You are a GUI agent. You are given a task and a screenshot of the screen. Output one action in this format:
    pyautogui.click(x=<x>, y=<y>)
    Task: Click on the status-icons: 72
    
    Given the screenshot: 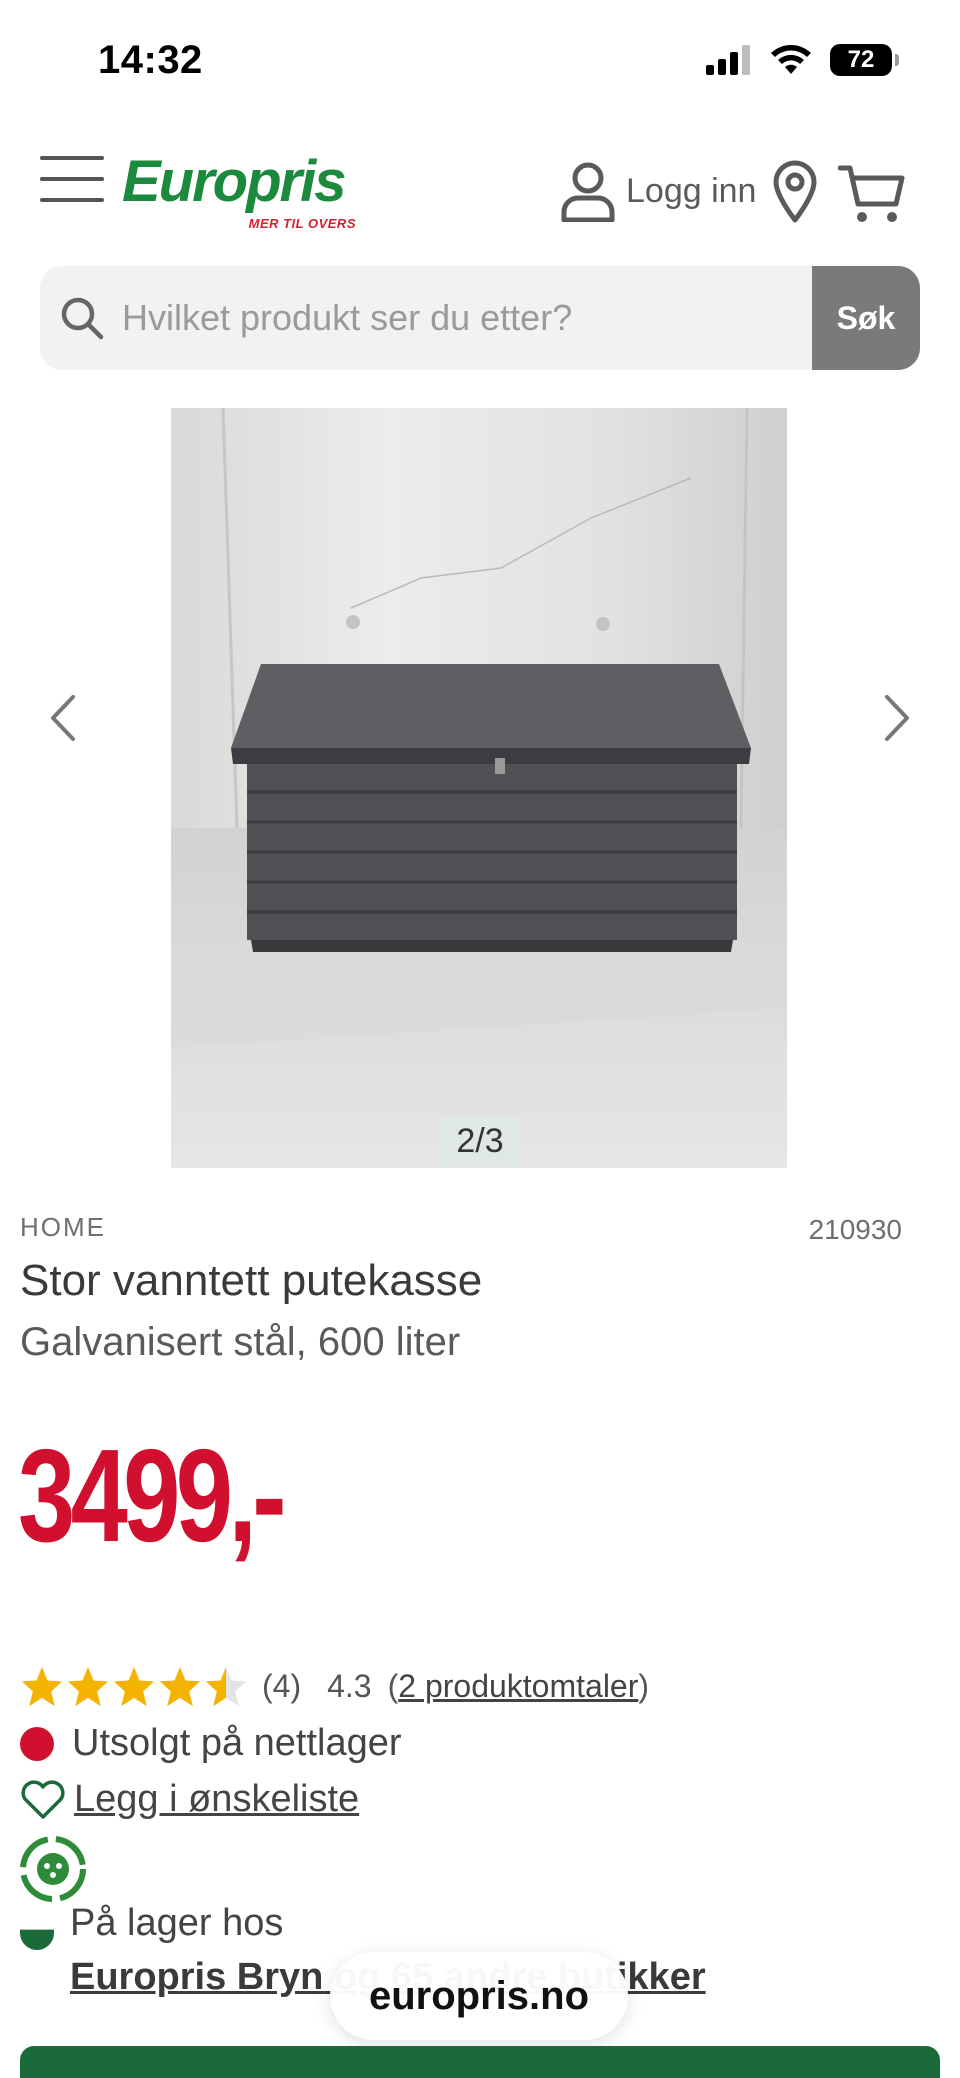 What is the action you would take?
    pyautogui.click(x=802, y=60)
    